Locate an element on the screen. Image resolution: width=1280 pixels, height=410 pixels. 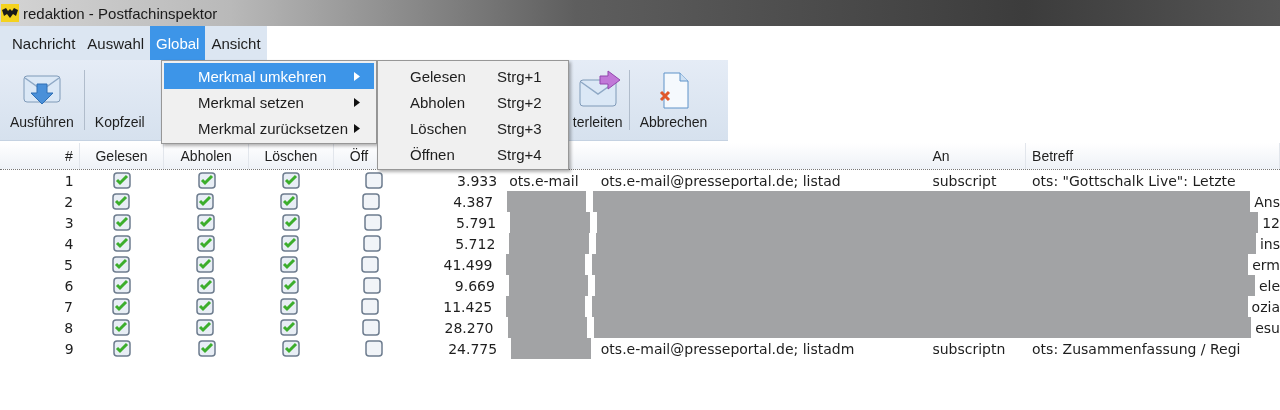
app-icon is located at coordinates (10, 13).